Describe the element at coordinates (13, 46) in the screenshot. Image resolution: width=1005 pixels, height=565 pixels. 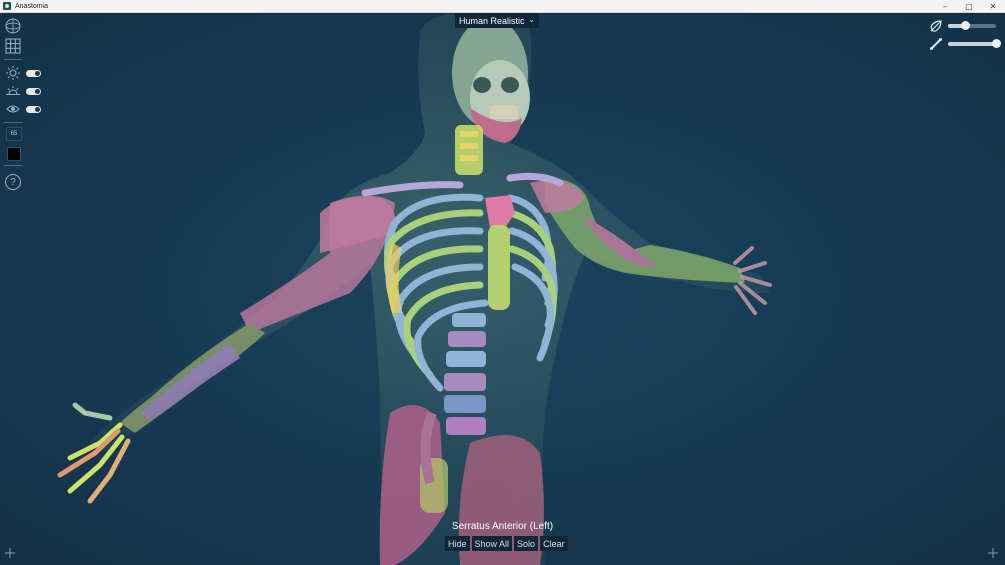
I see `grid-icon` at that location.